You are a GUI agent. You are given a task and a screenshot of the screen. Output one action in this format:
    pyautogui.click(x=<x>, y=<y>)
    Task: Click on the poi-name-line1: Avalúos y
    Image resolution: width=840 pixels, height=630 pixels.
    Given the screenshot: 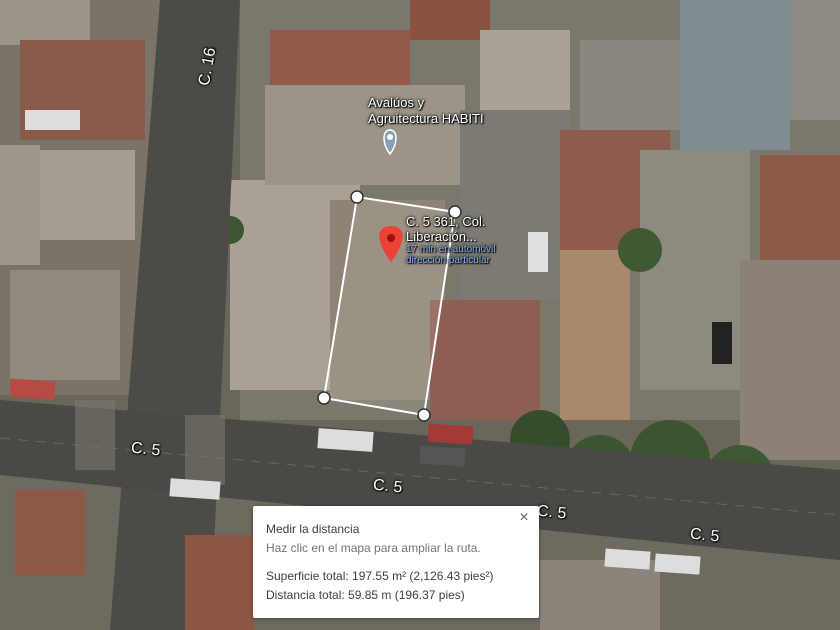 What is the action you would take?
    pyautogui.click(x=396, y=102)
    